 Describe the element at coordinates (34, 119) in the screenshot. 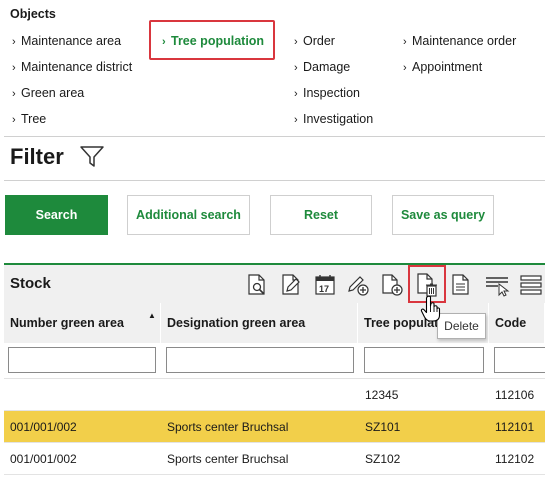

I see `object-label: Tree` at that location.